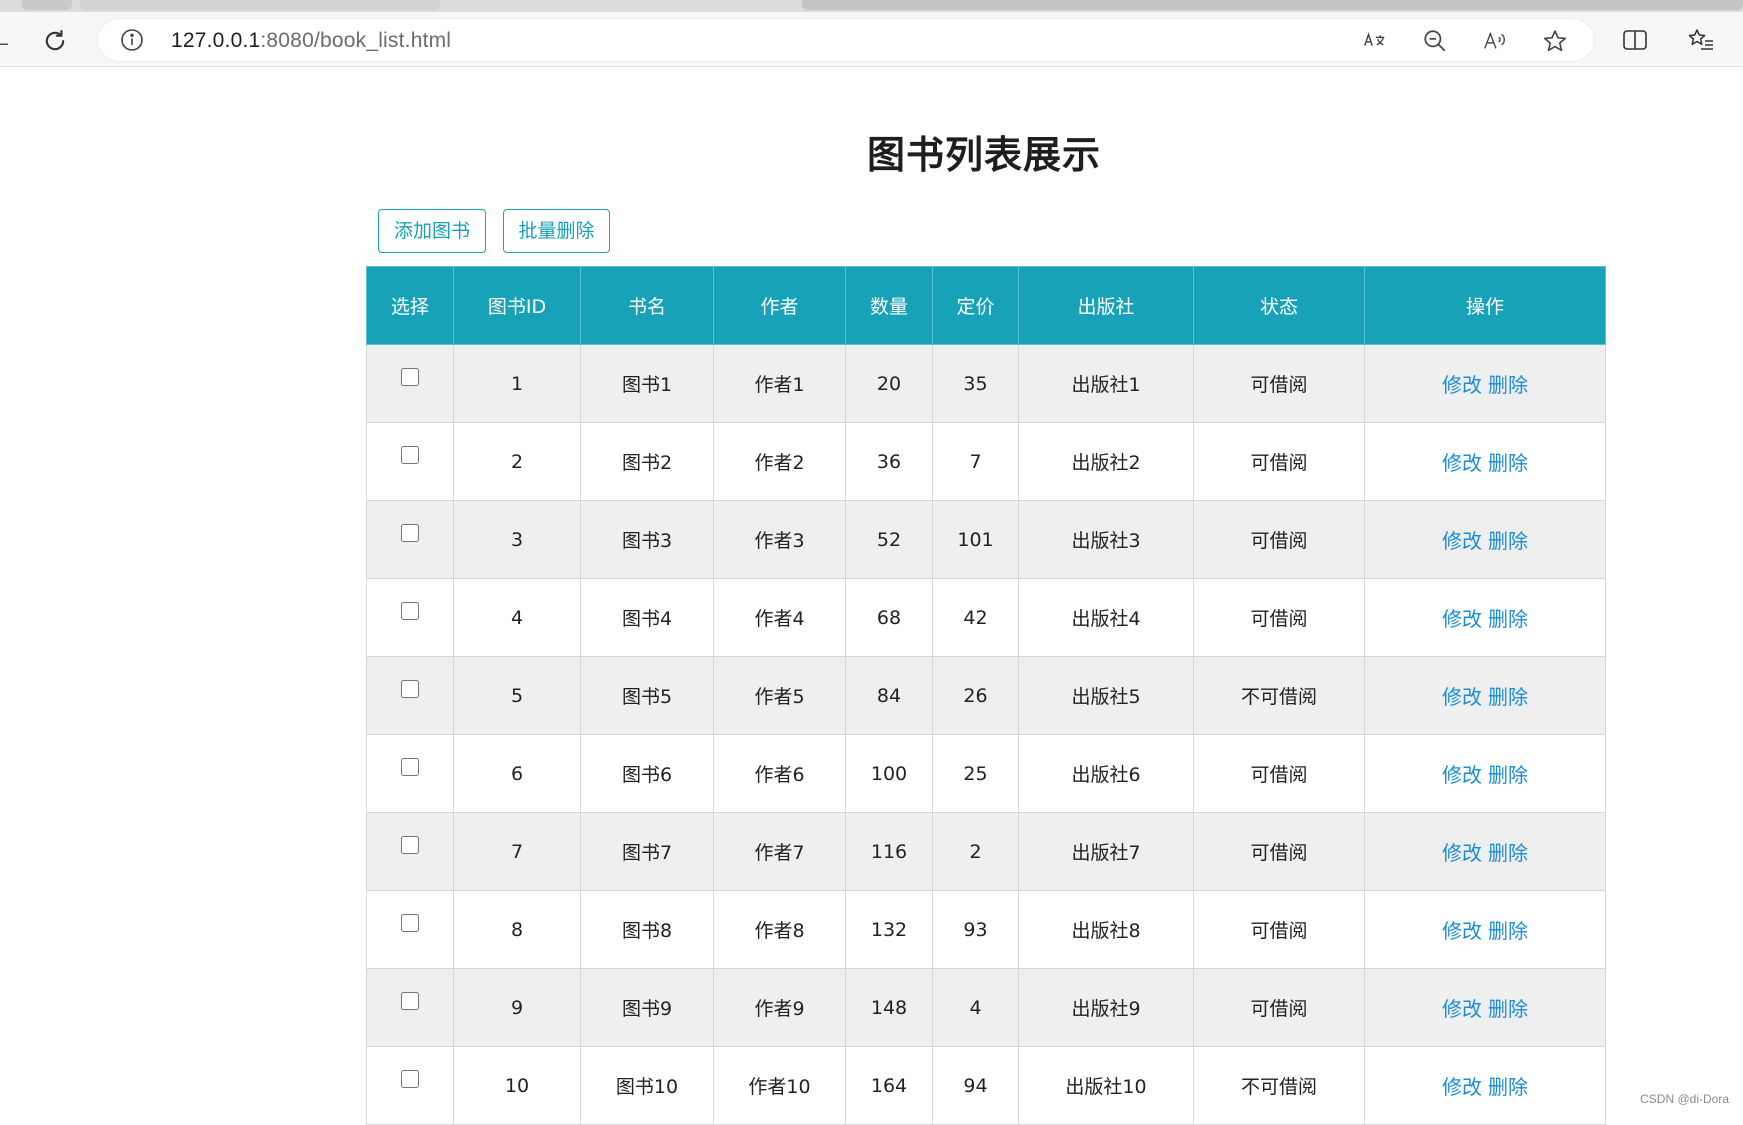 Image resolution: width=1743 pixels, height=1125 pixels. I want to click on tab-fragment, so click(47, 5).